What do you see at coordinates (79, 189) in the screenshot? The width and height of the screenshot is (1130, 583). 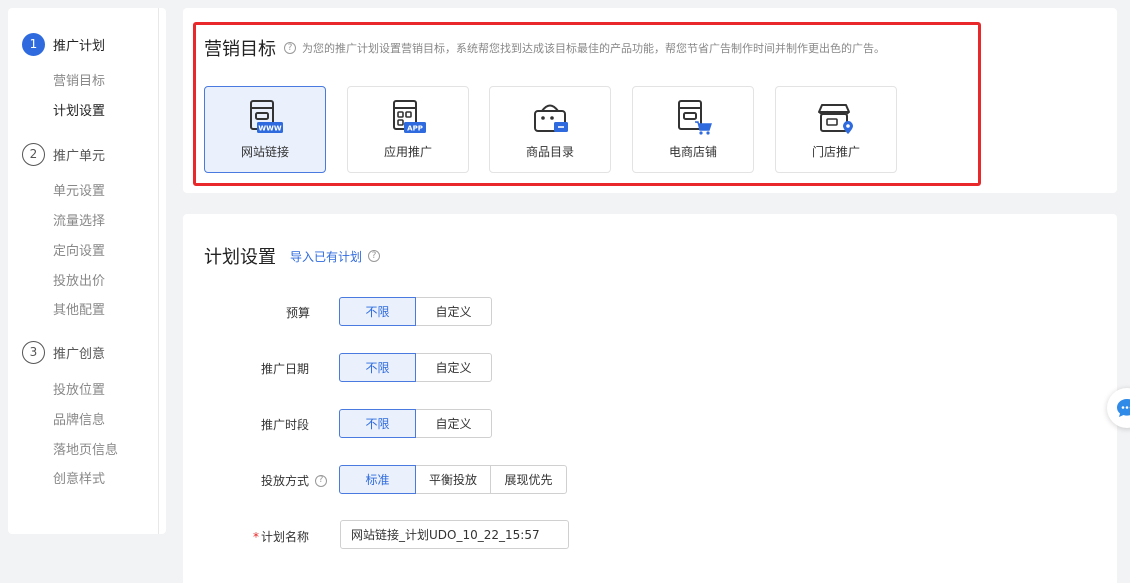 I see `sidebar-item-unit-settings: 单元设置` at bounding box center [79, 189].